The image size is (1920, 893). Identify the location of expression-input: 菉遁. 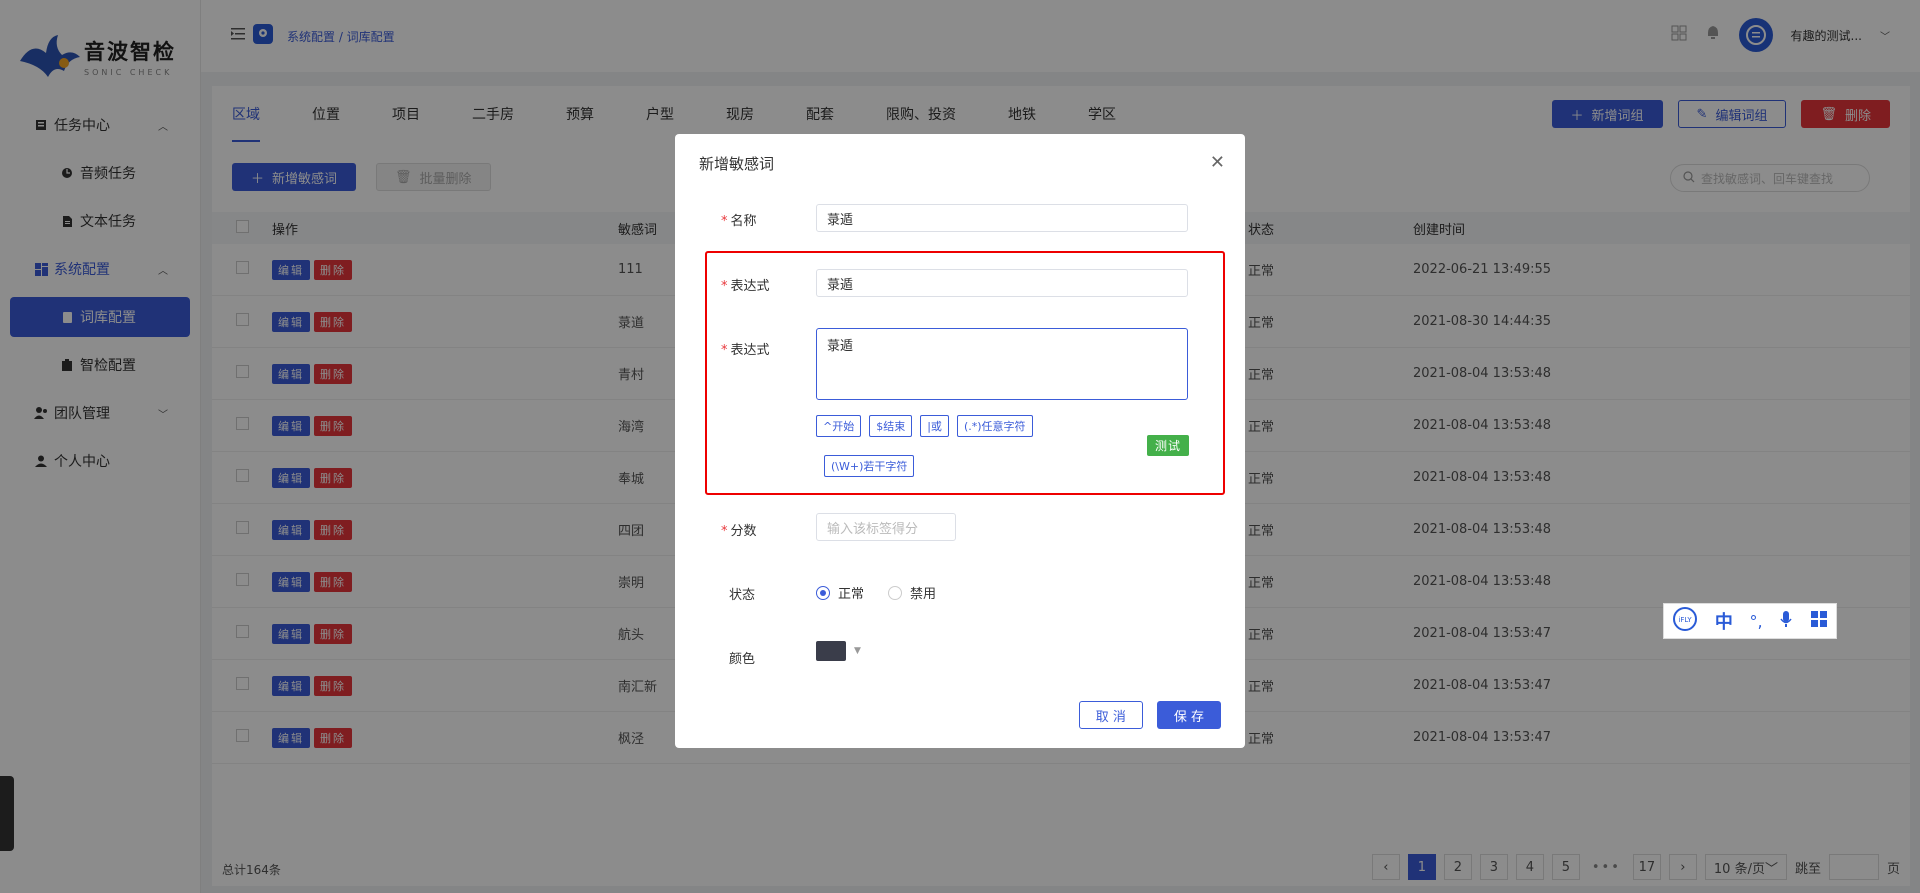
(1002, 283).